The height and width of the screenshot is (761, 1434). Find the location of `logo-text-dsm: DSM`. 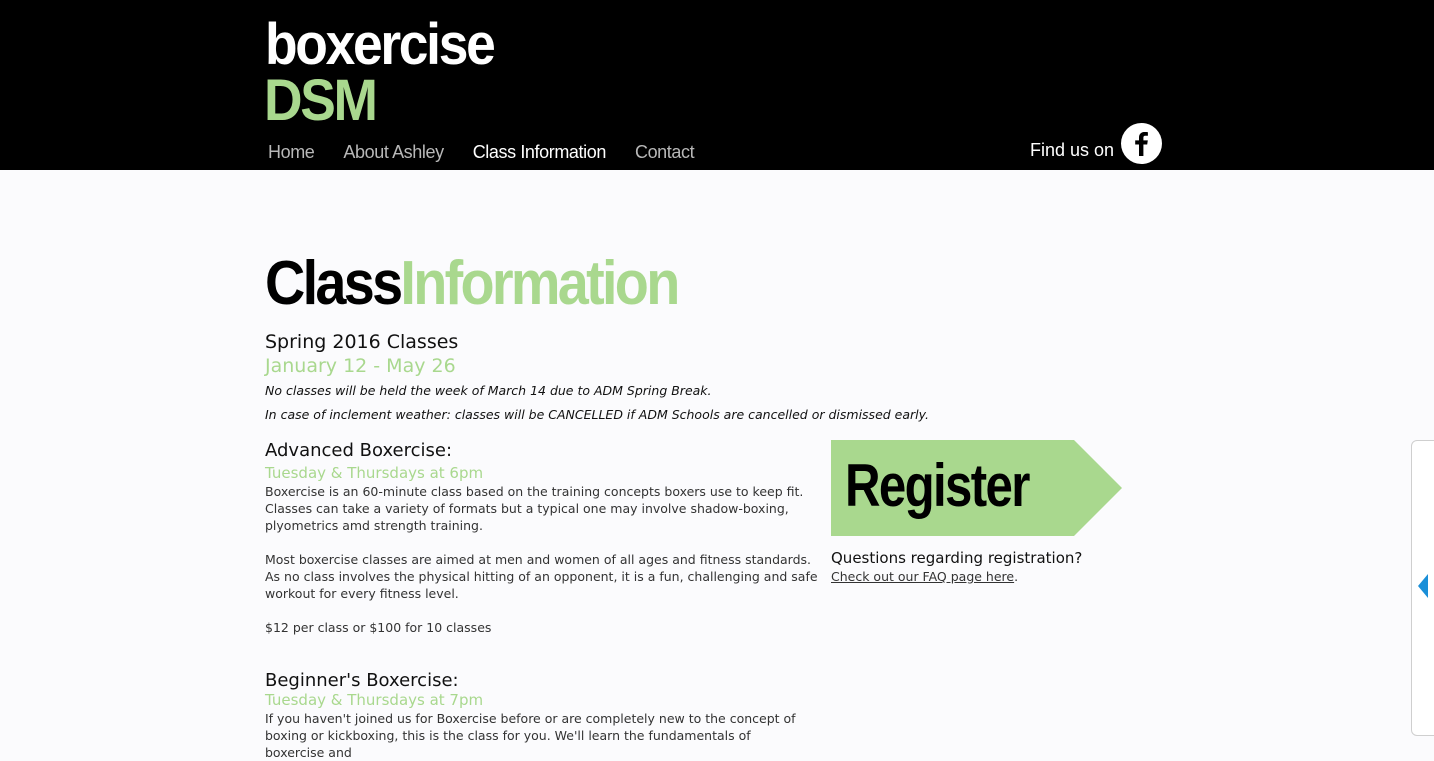

logo-text-dsm: DSM is located at coordinates (321, 101).